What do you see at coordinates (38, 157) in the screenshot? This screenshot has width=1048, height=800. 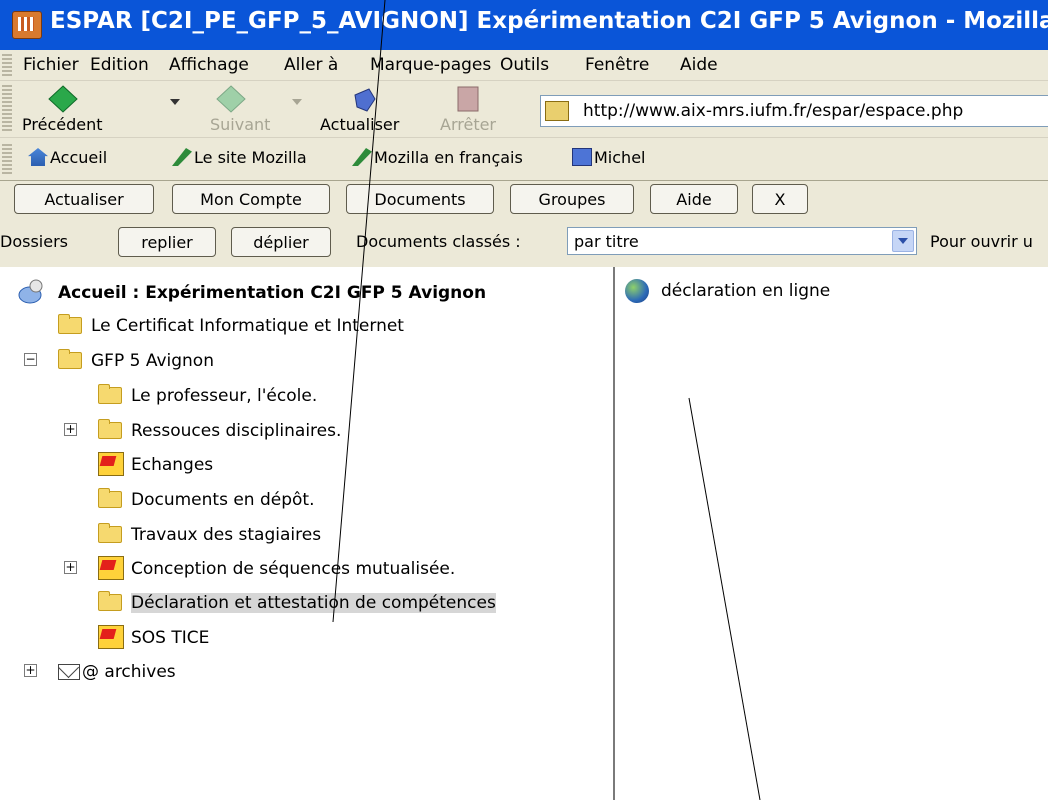 I see `home-icon` at bounding box center [38, 157].